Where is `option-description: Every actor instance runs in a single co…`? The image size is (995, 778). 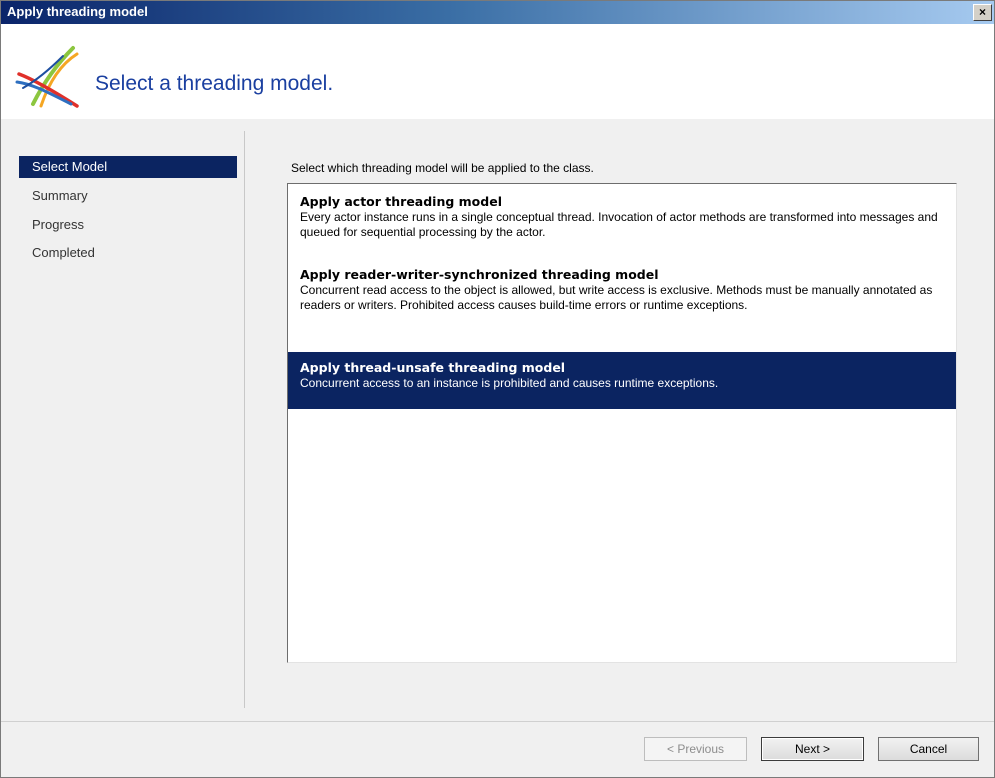 option-description: Every actor instance runs in a single co… is located at coordinates (619, 224).